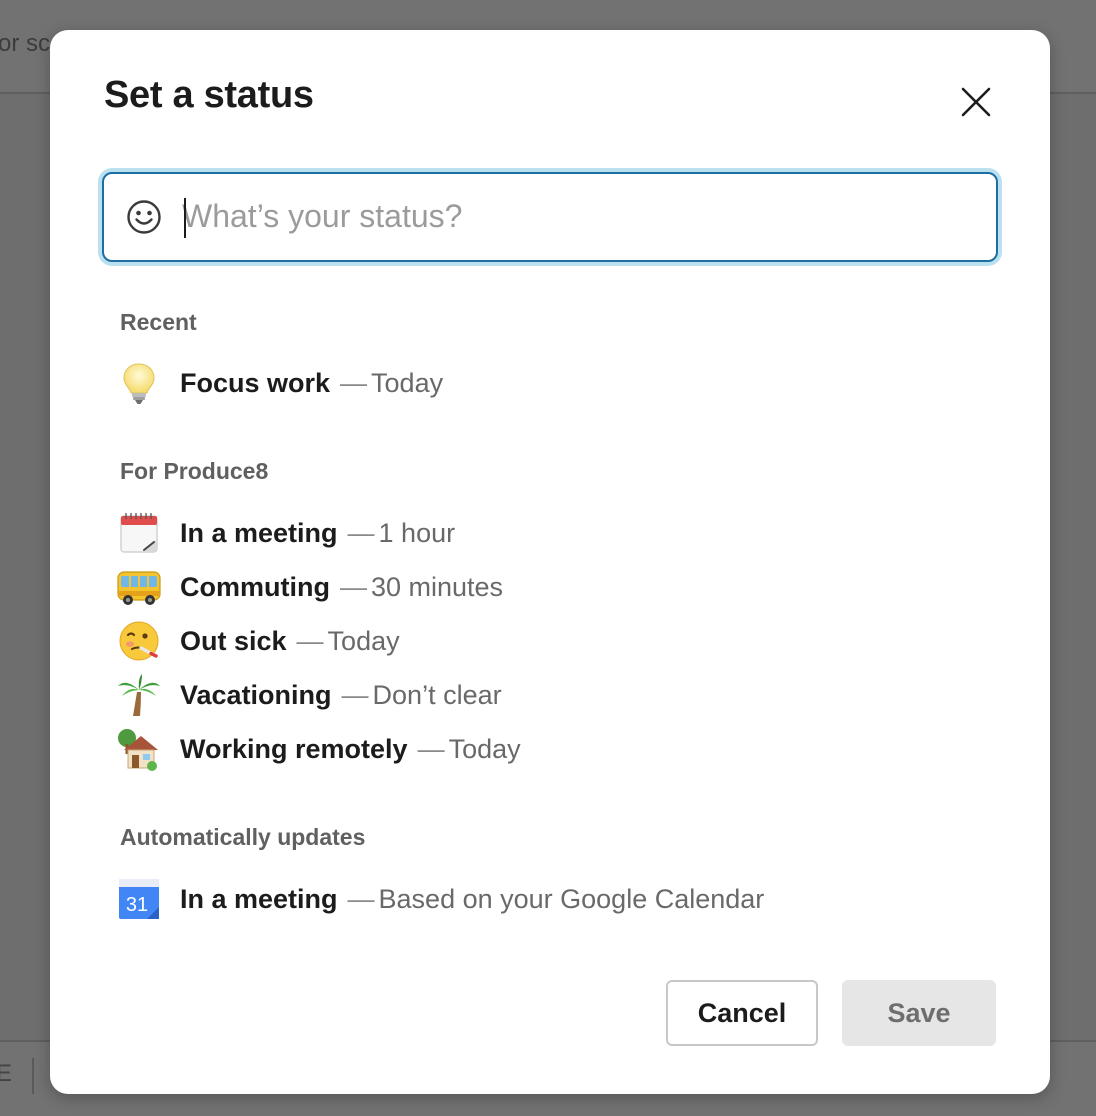 The height and width of the screenshot is (1116, 1096). Describe the element at coordinates (185, 218) in the screenshot. I see `text-caret` at that location.